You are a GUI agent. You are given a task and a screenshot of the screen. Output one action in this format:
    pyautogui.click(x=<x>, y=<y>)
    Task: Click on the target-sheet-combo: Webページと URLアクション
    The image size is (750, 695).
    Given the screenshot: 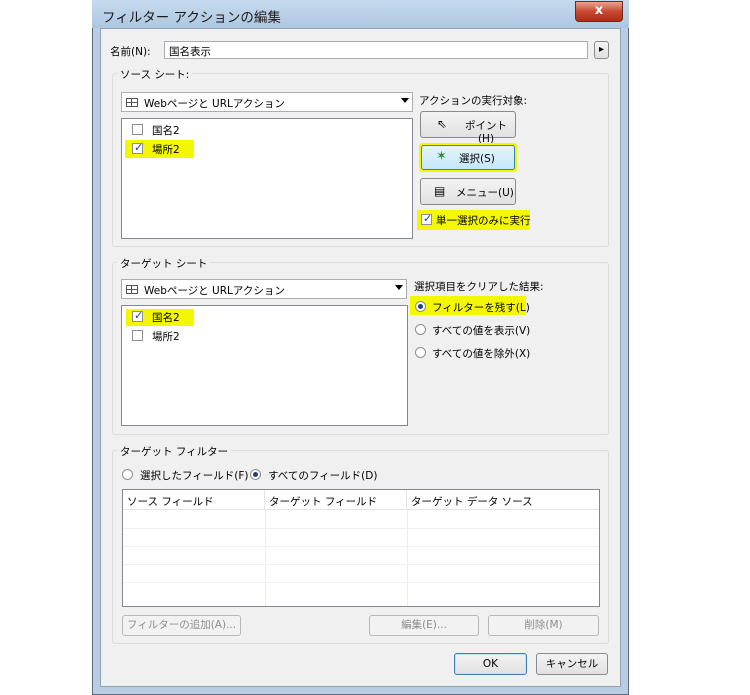 What is the action you would take?
    pyautogui.click(x=264, y=289)
    